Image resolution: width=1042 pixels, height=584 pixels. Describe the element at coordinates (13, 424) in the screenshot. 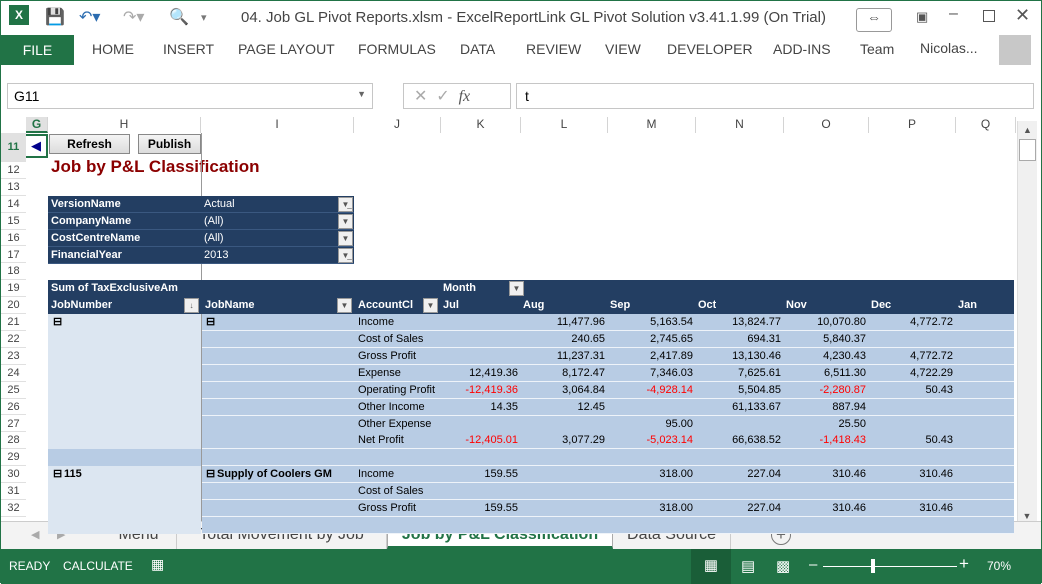

I see `row-header-27: 27` at that location.